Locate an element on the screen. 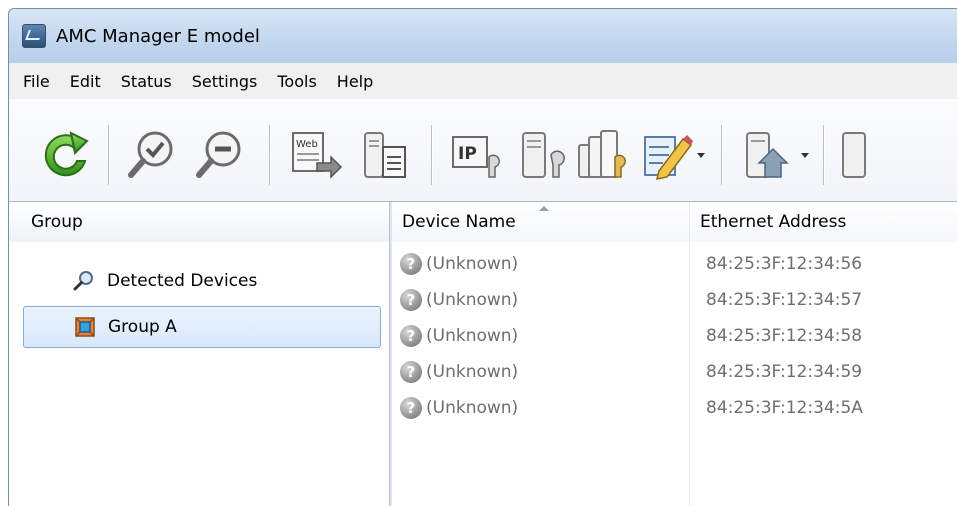  group-item-label: Group A is located at coordinates (142, 327).